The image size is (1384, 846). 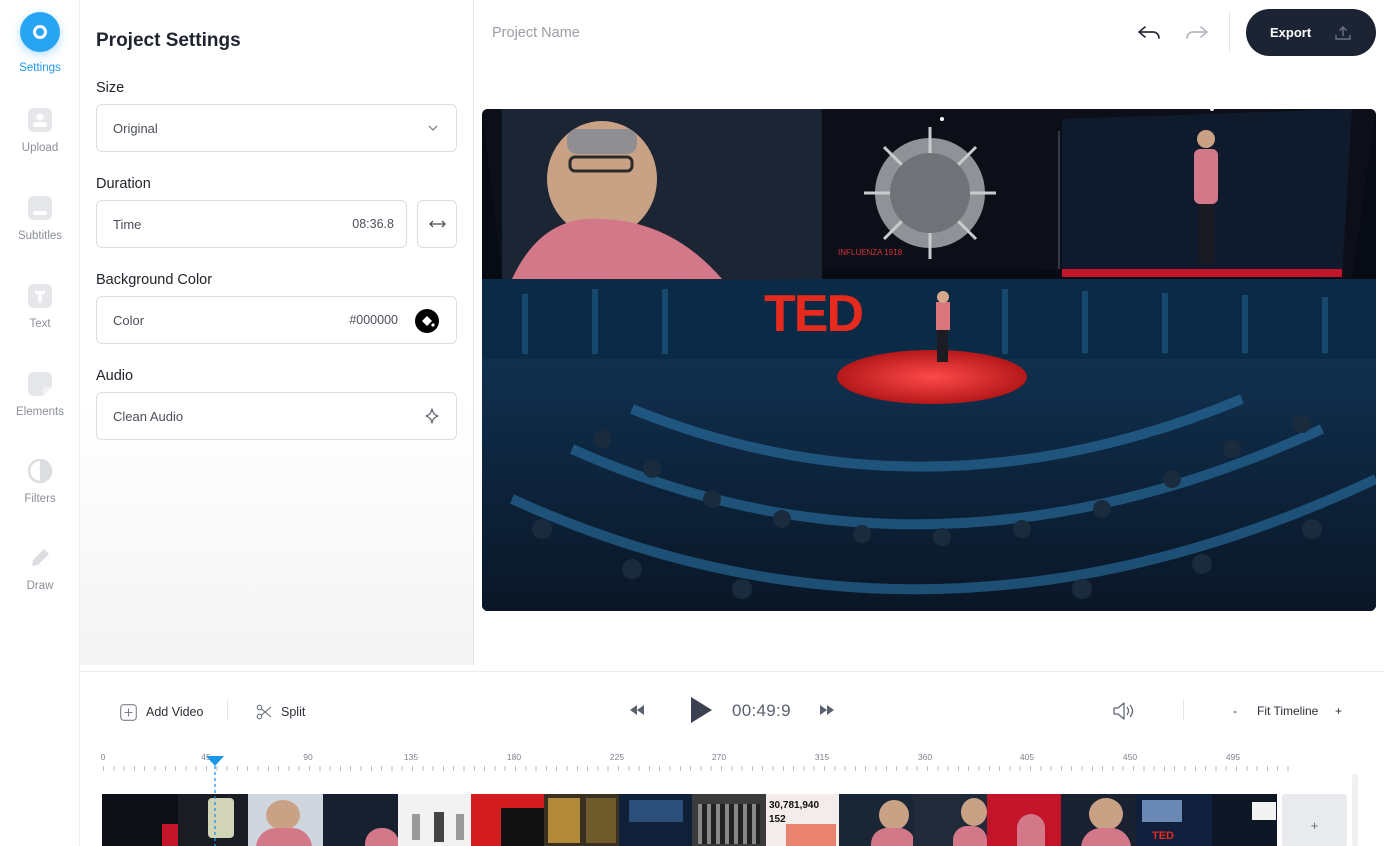 I want to click on export-label: Export, so click(x=1291, y=32).